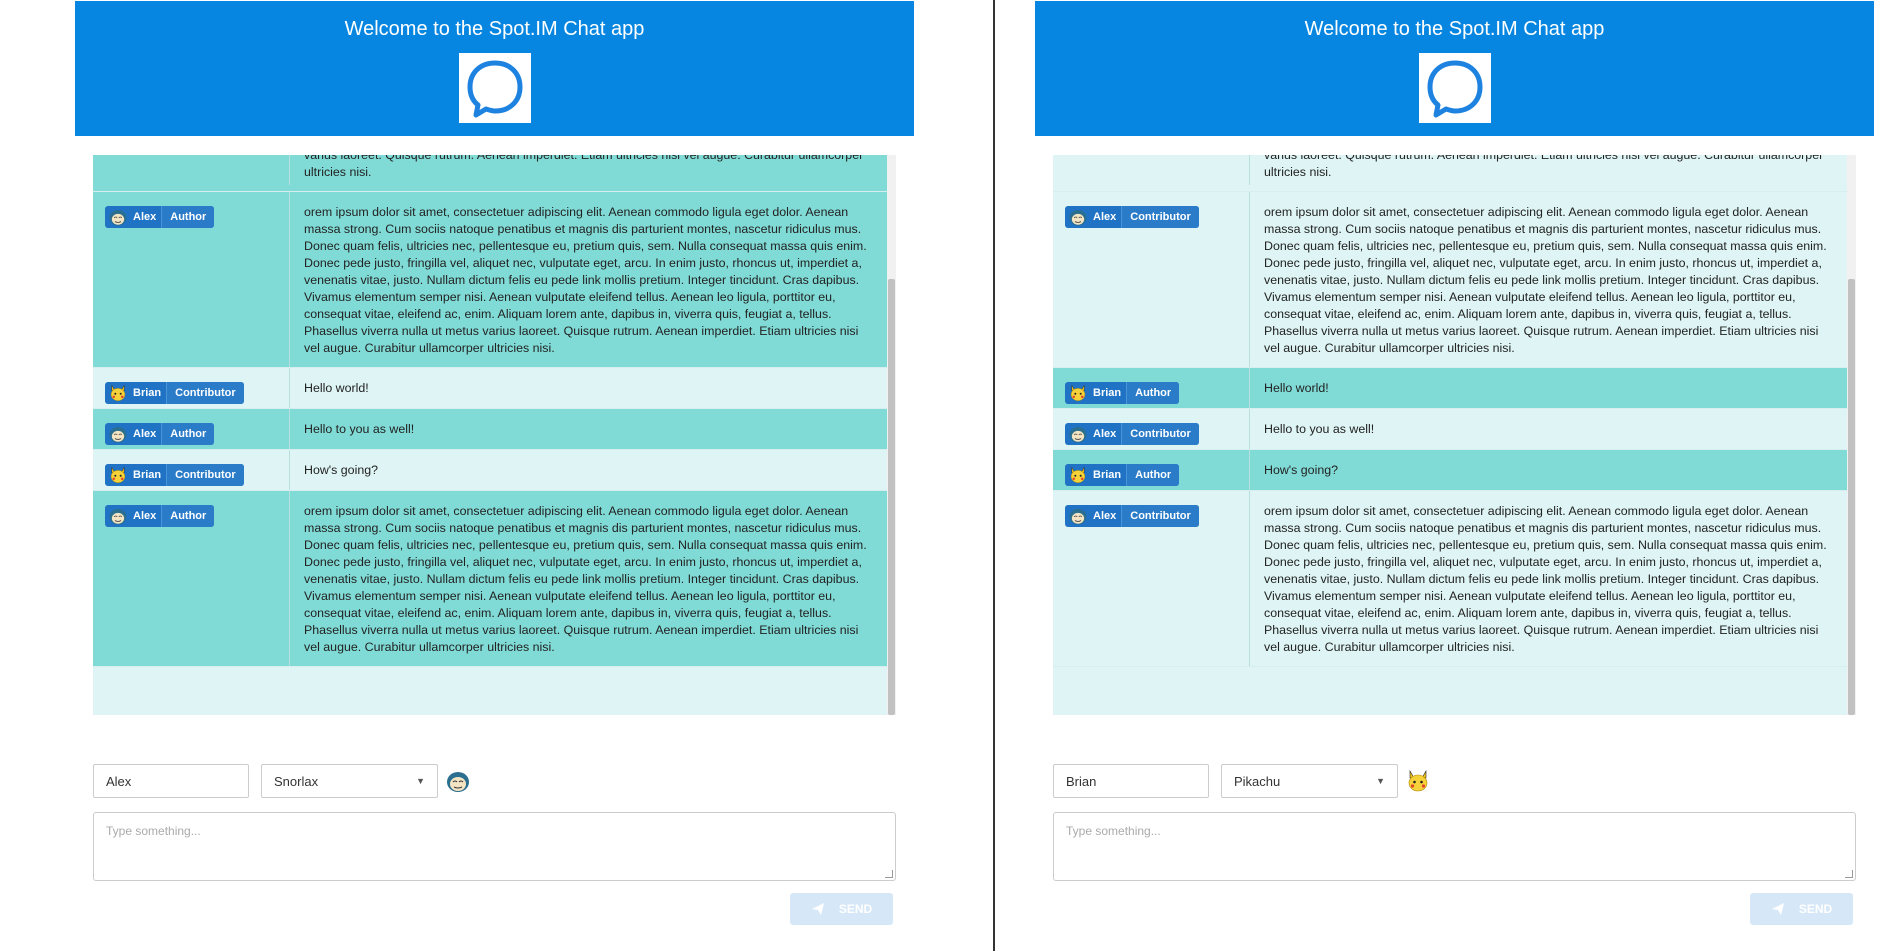 The image size is (1888, 951). I want to click on message-author-cell: Brian Author, so click(1151, 388).